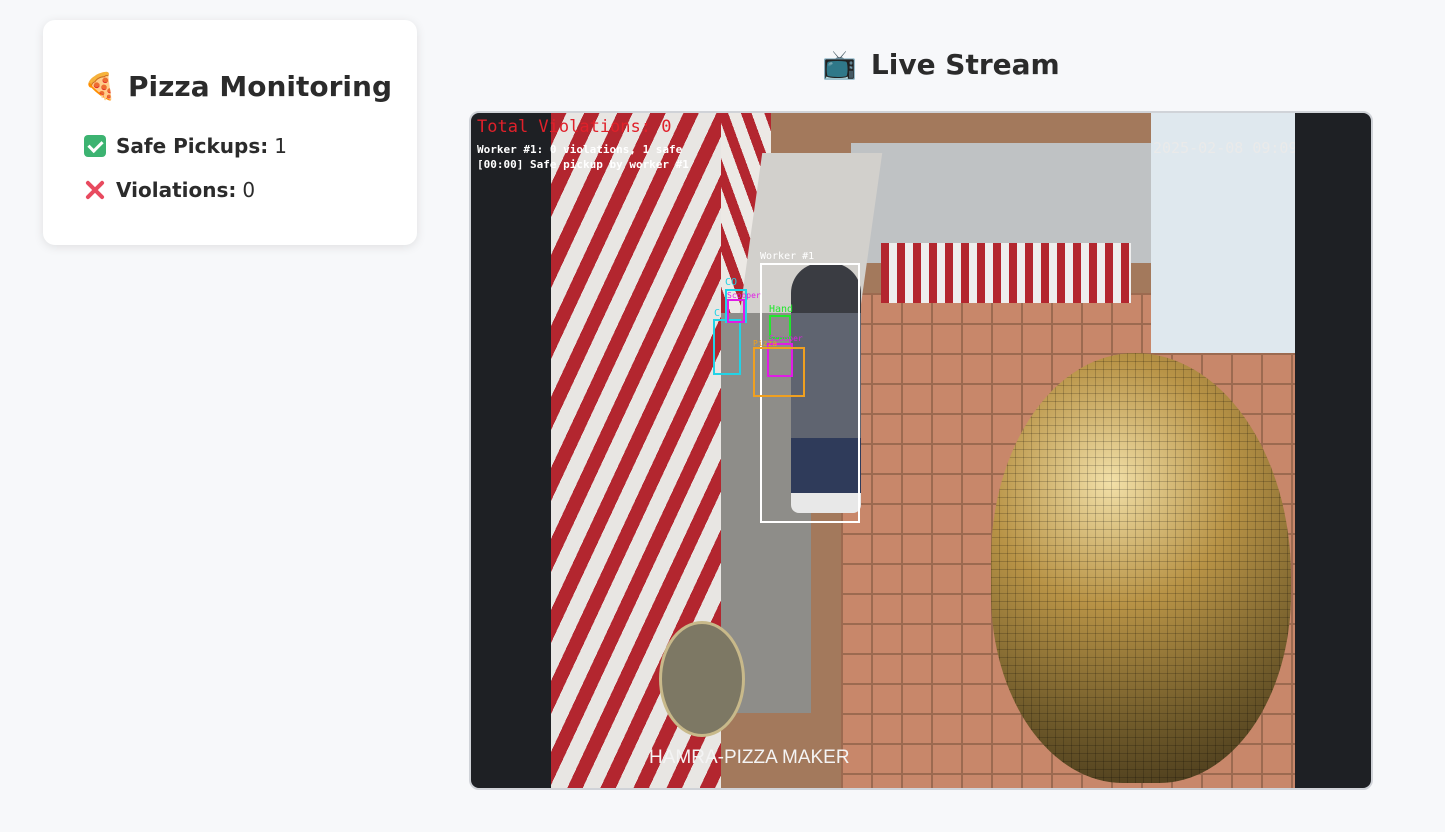  Describe the element at coordinates (839, 64) in the screenshot. I see `television-icon: 📺` at that location.